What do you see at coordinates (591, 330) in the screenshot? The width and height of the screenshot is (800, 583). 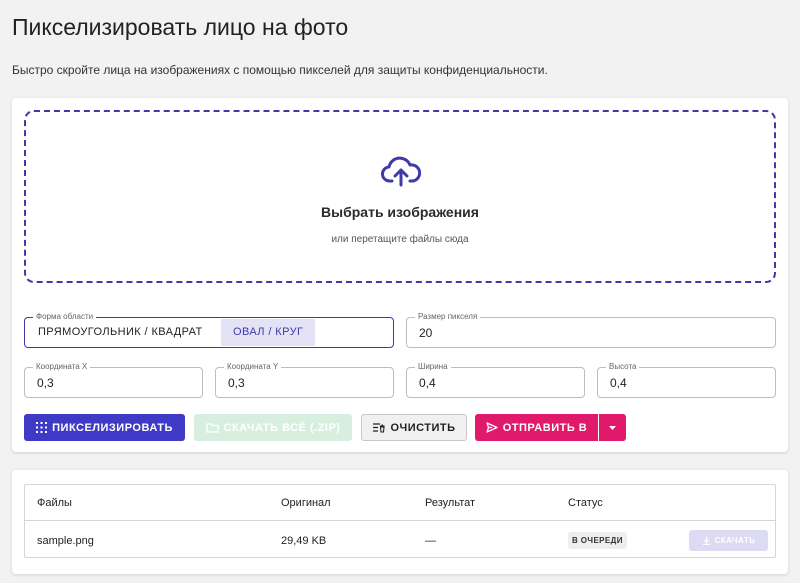 I see `pixel-size-field: Размер пикселя 20` at bounding box center [591, 330].